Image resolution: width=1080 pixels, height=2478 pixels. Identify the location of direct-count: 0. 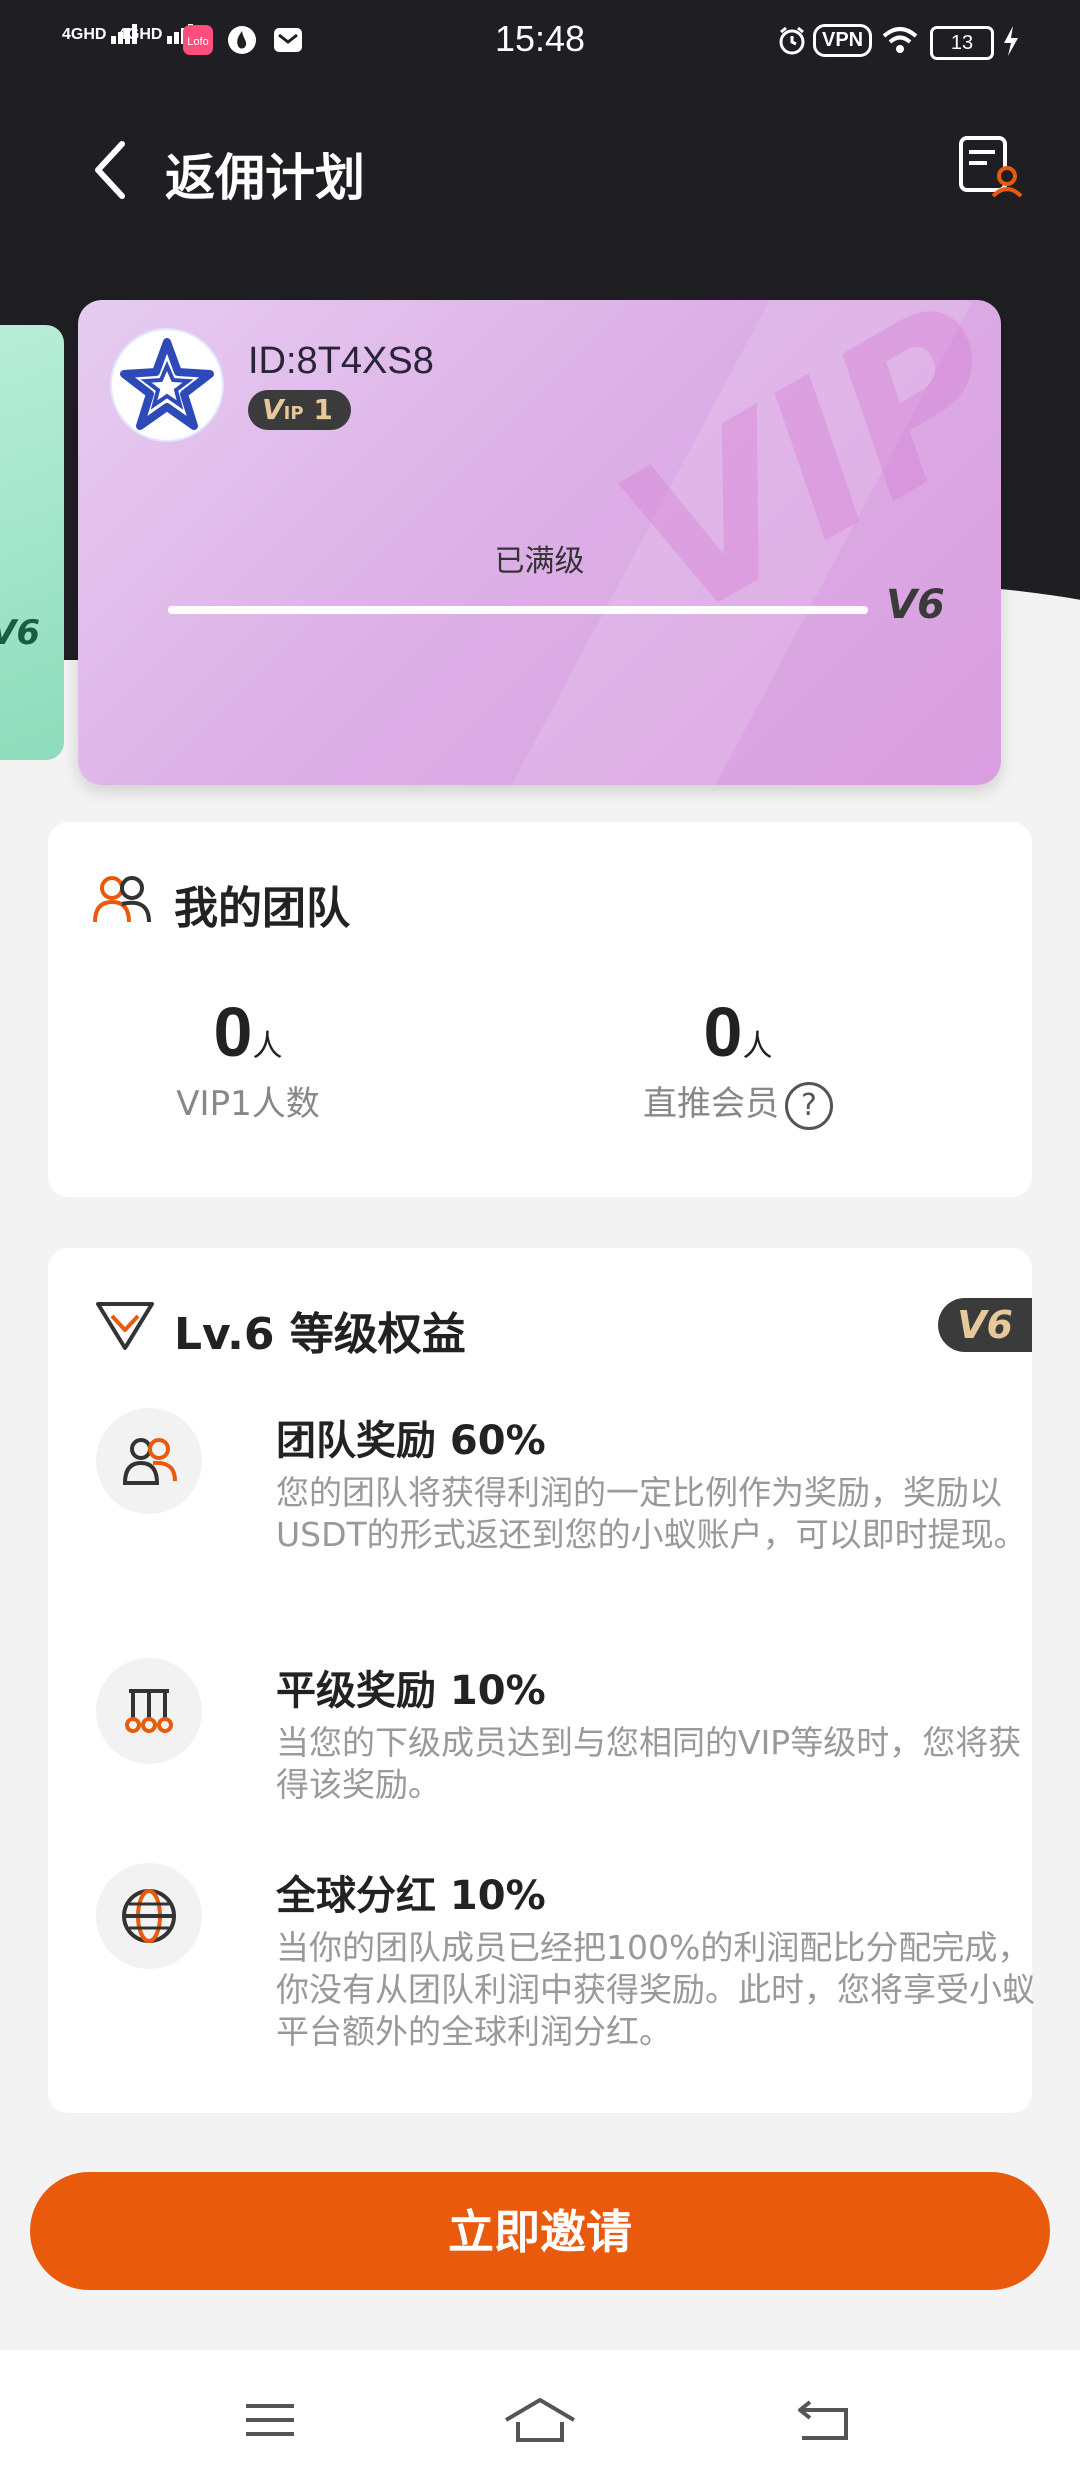
(723, 1032).